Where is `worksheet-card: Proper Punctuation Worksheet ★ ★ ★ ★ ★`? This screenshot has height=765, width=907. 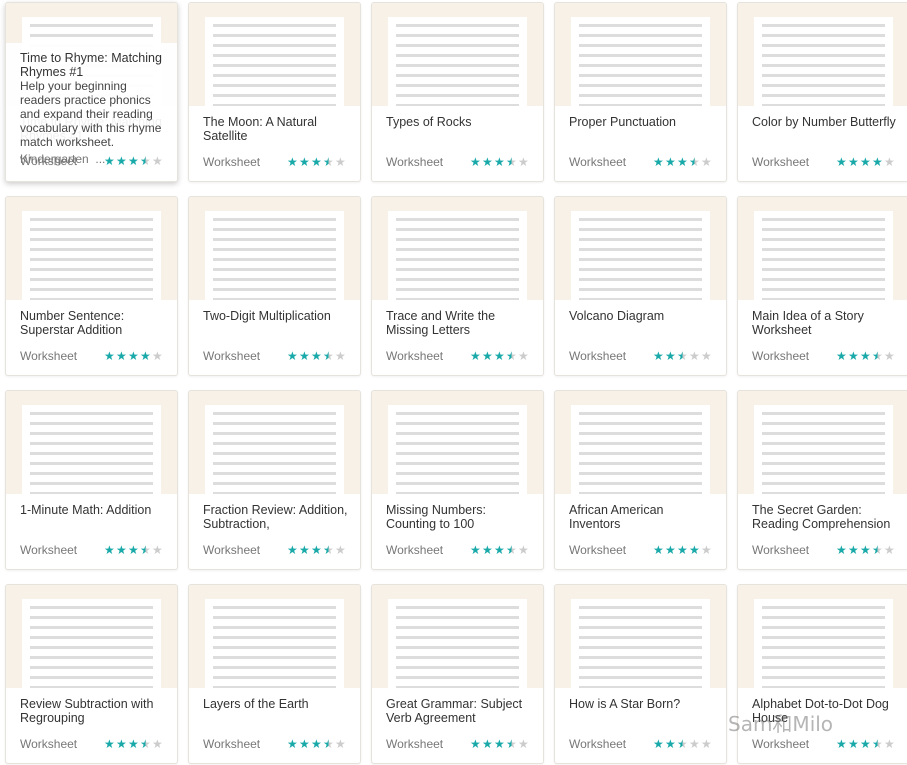 worksheet-card: Proper Punctuation Worksheet ★ ★ ★ ★ ★ is located at coordinates (640, 92).